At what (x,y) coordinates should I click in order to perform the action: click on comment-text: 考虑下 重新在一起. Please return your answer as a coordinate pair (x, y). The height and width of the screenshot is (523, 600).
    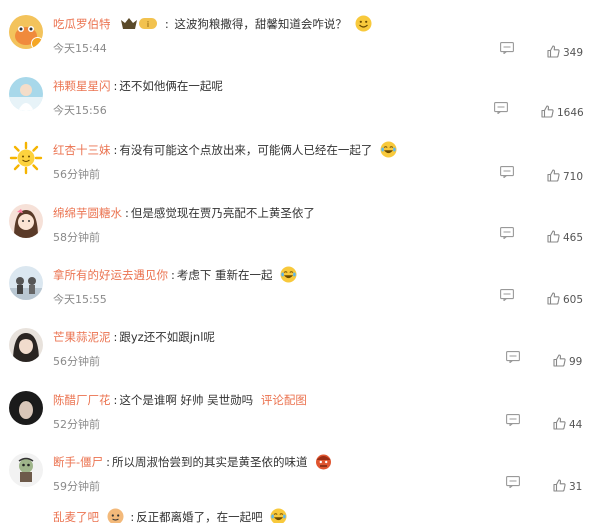
    Looking at the image, I should click on (224, 275).